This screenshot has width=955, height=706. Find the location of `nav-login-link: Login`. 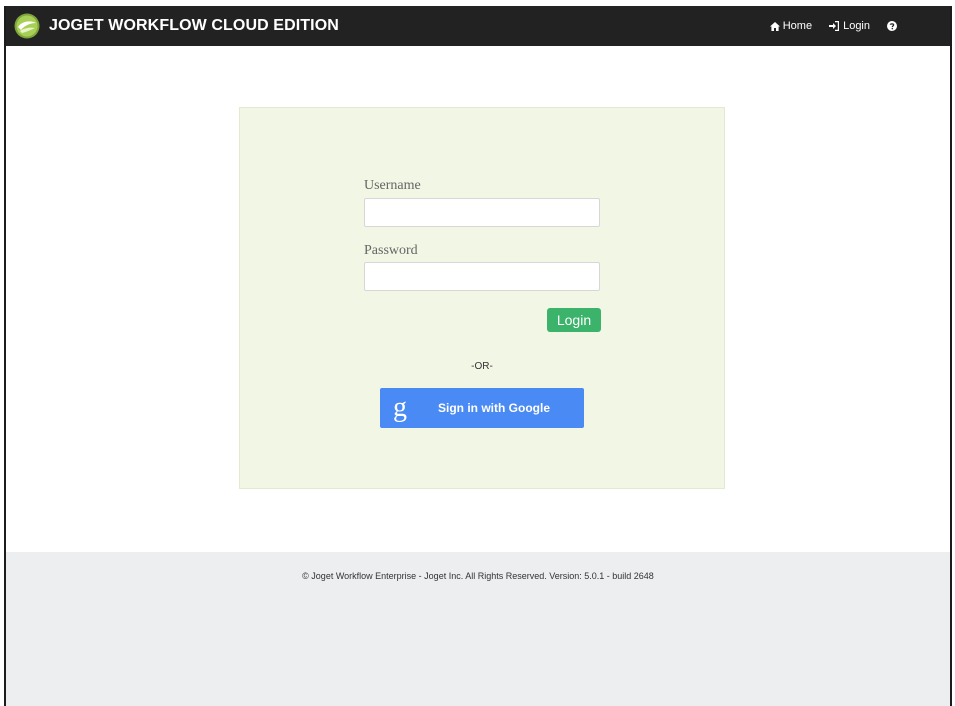

nav-login-link: Login is located at coordinates (849, 26).